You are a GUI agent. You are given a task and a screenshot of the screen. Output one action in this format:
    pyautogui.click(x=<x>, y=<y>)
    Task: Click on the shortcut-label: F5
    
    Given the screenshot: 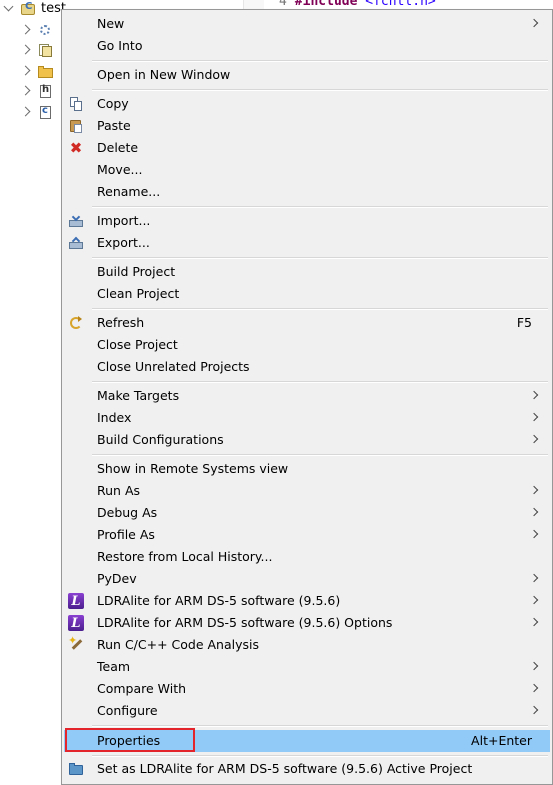 What is the action you would take?
    pyautogui.click(x=524, y=322)
    